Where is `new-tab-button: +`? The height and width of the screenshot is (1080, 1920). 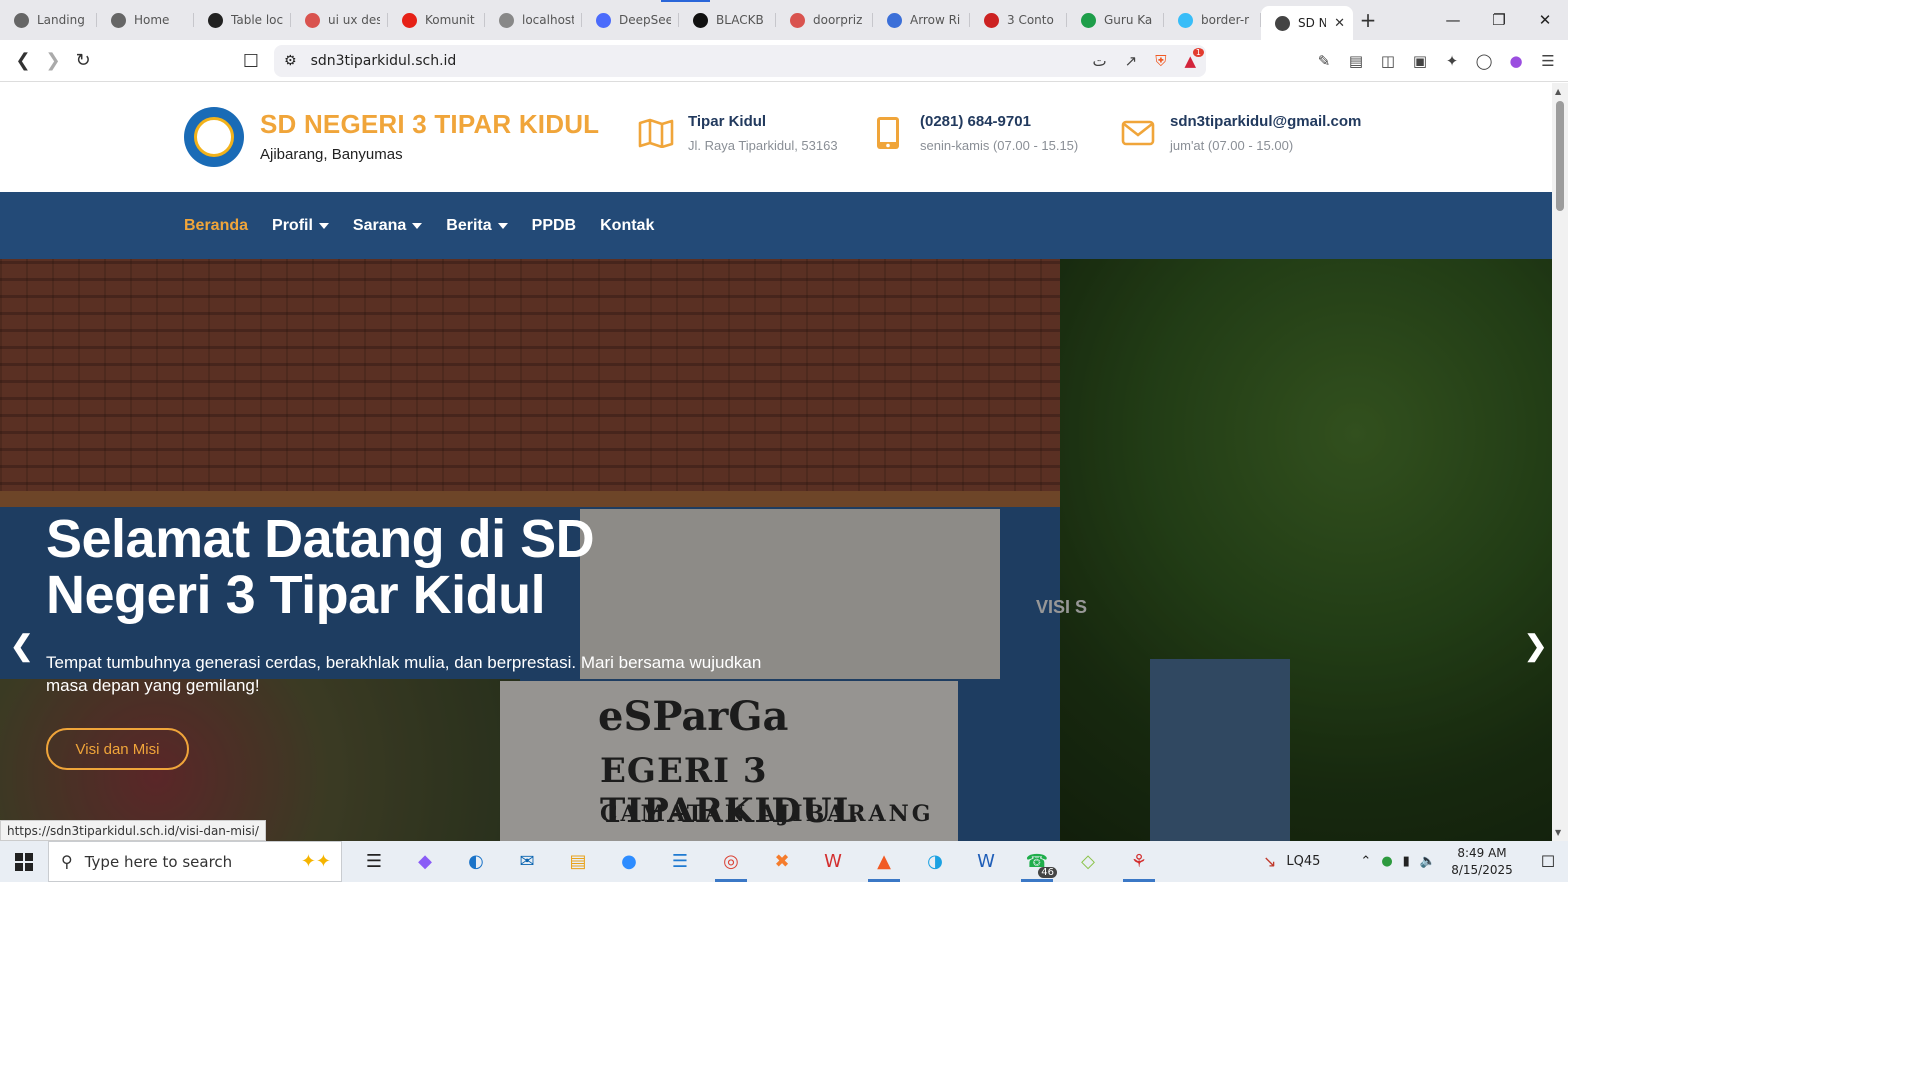
new-tab-button: + is located at coordinates (1368, 20).